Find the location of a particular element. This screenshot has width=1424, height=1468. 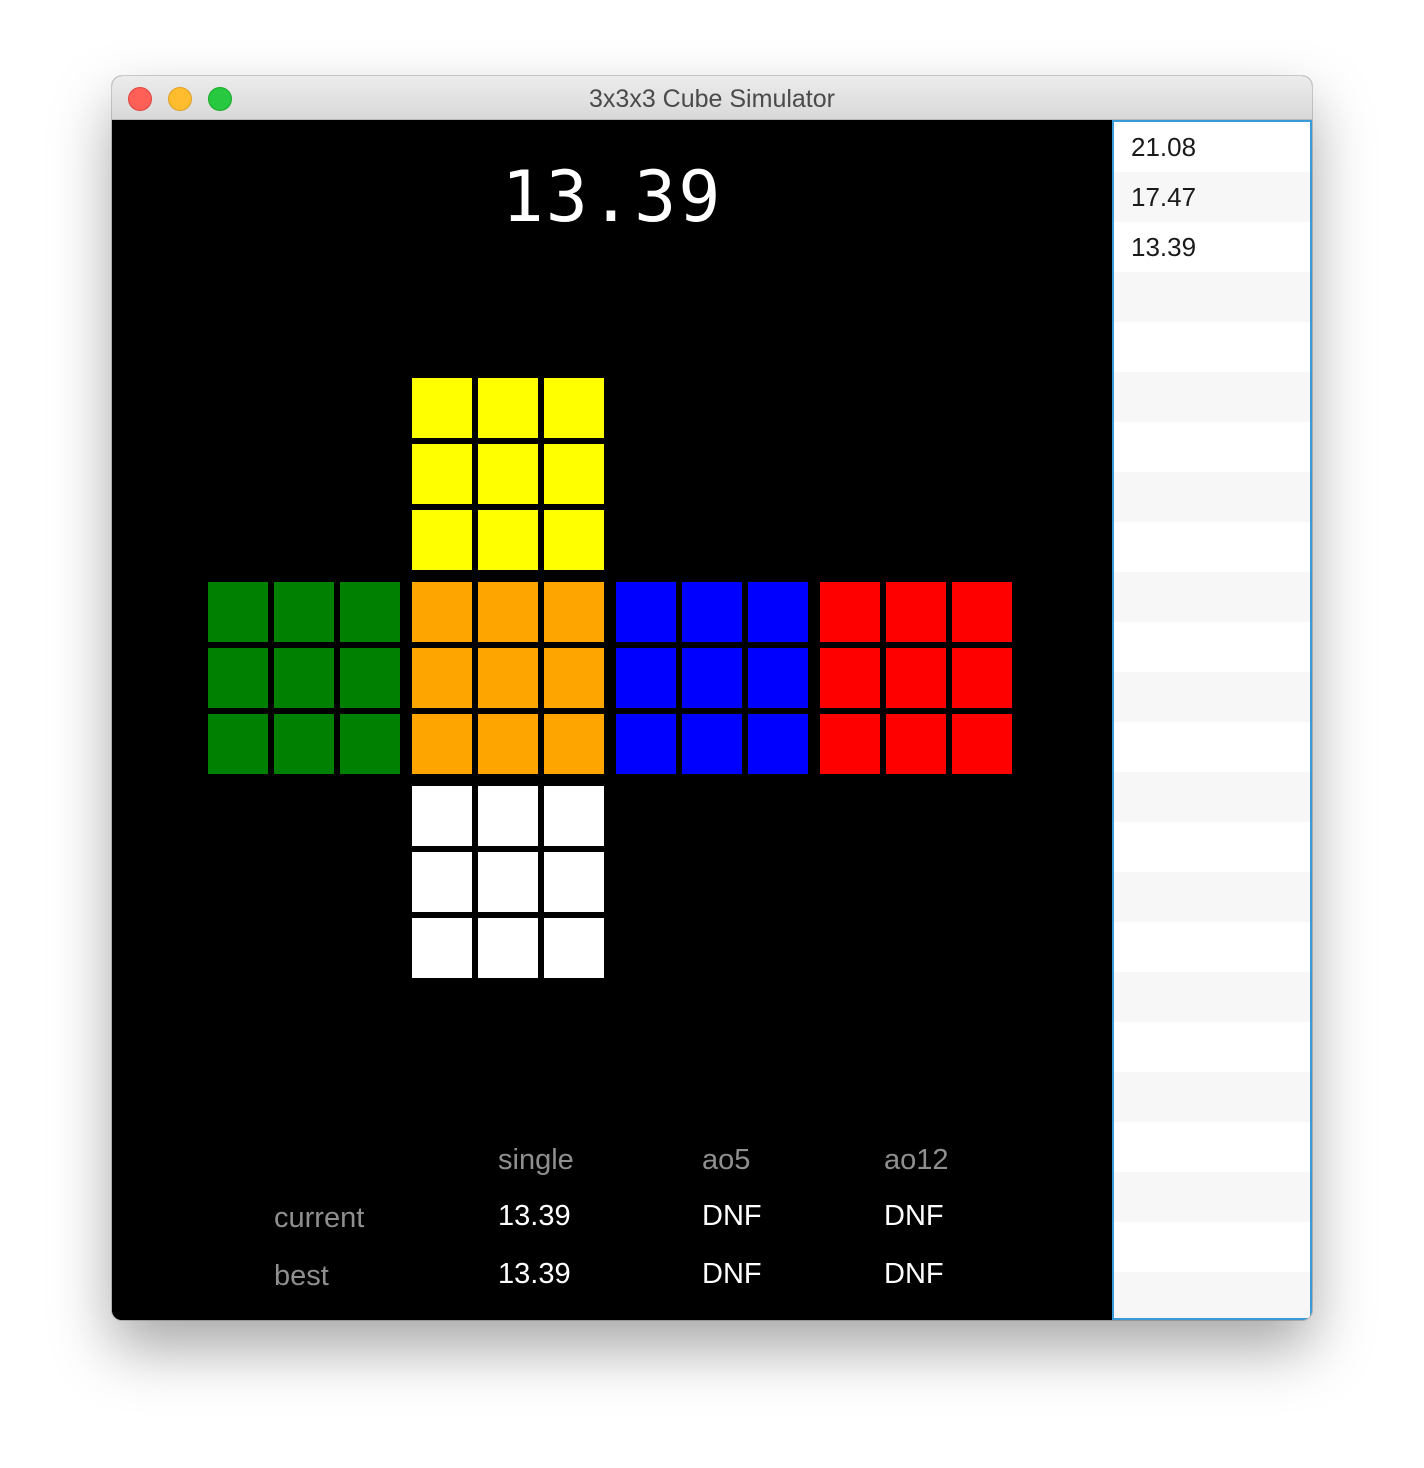

stats-best-ao12: DNF is located at coordinates (914, 1274).